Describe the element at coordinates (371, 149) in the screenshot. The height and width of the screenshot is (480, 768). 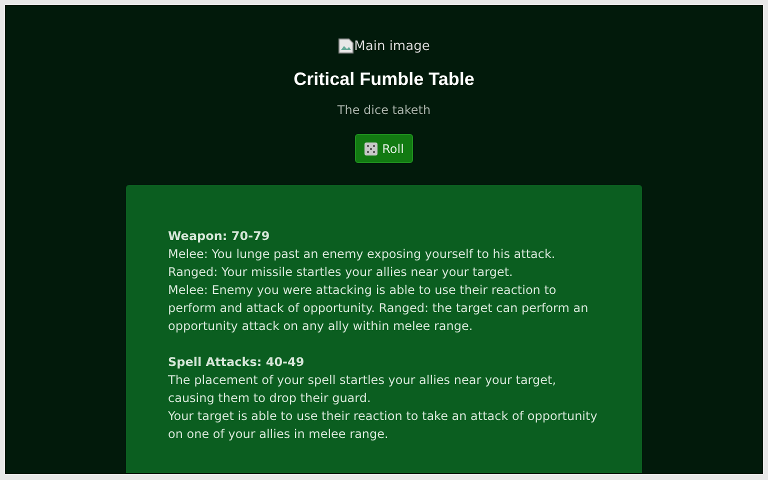
I see `dice-icon` at that location.